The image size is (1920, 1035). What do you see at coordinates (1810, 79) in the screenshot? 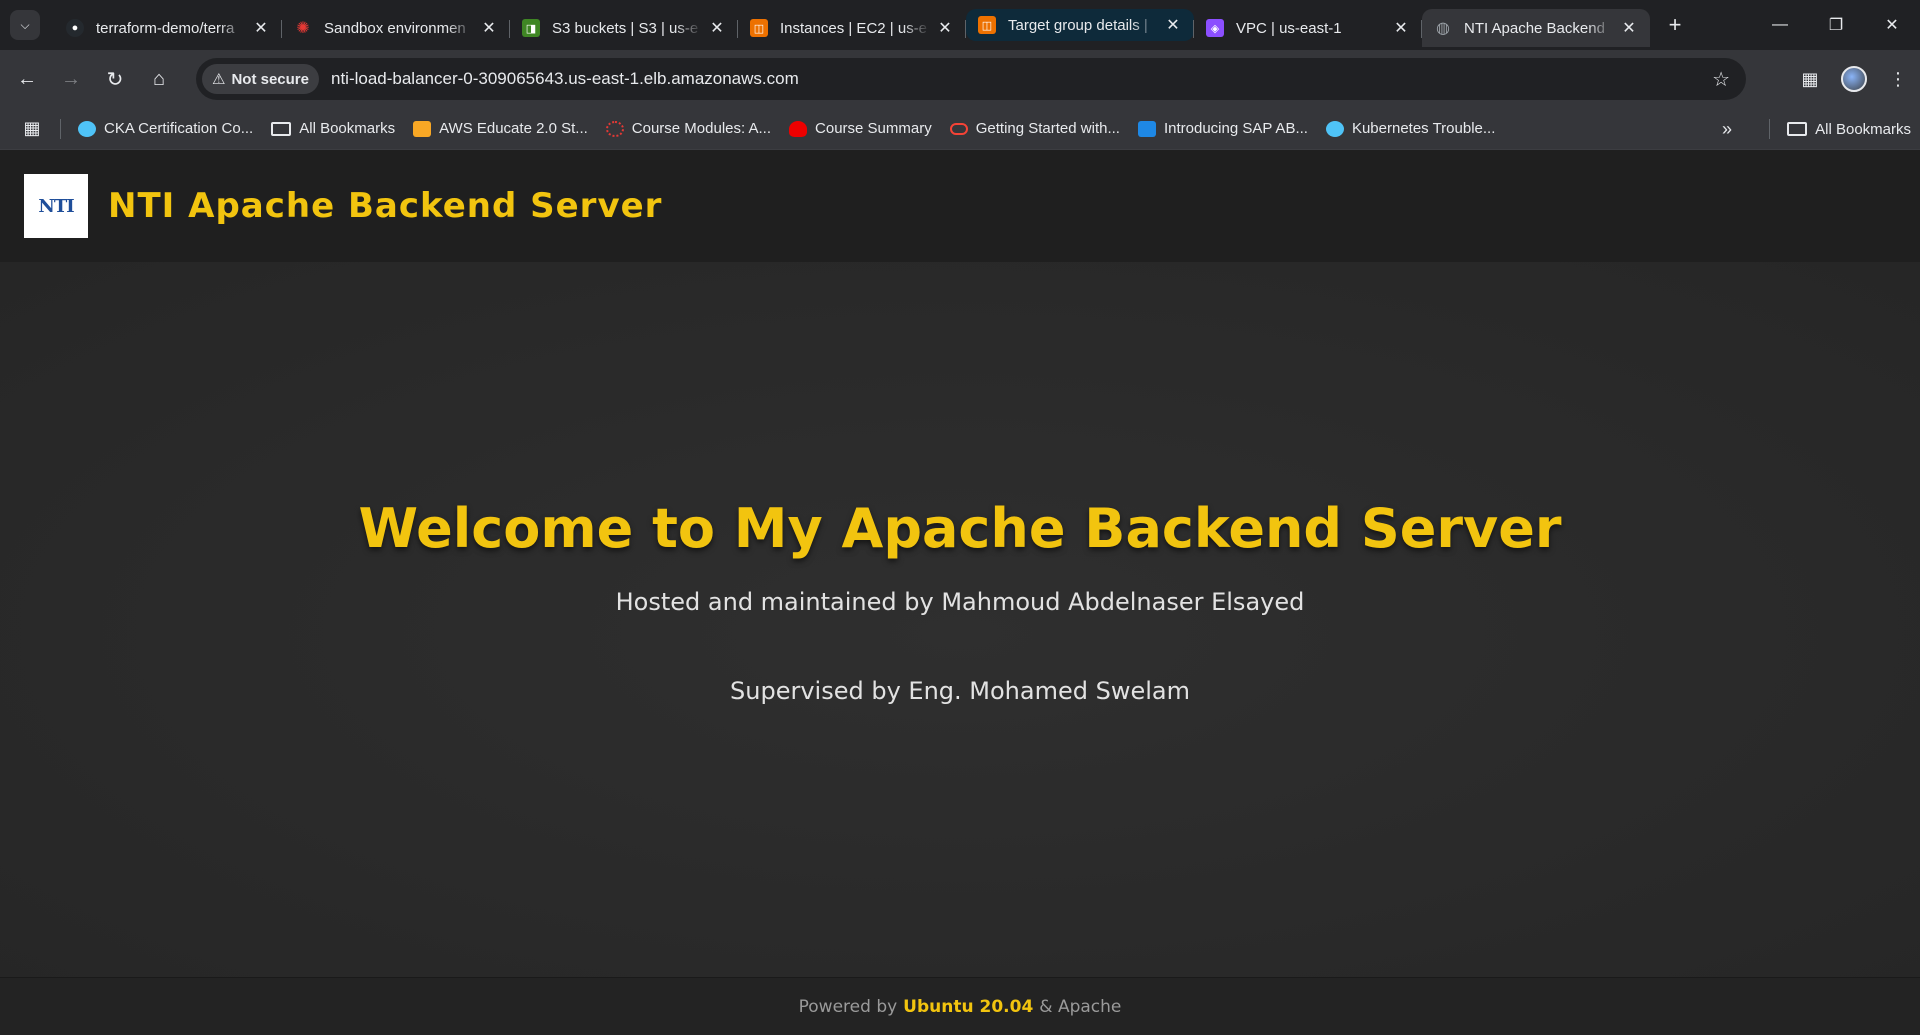
I see `extensions-button: ▦` at bounding box center [1810, 79].